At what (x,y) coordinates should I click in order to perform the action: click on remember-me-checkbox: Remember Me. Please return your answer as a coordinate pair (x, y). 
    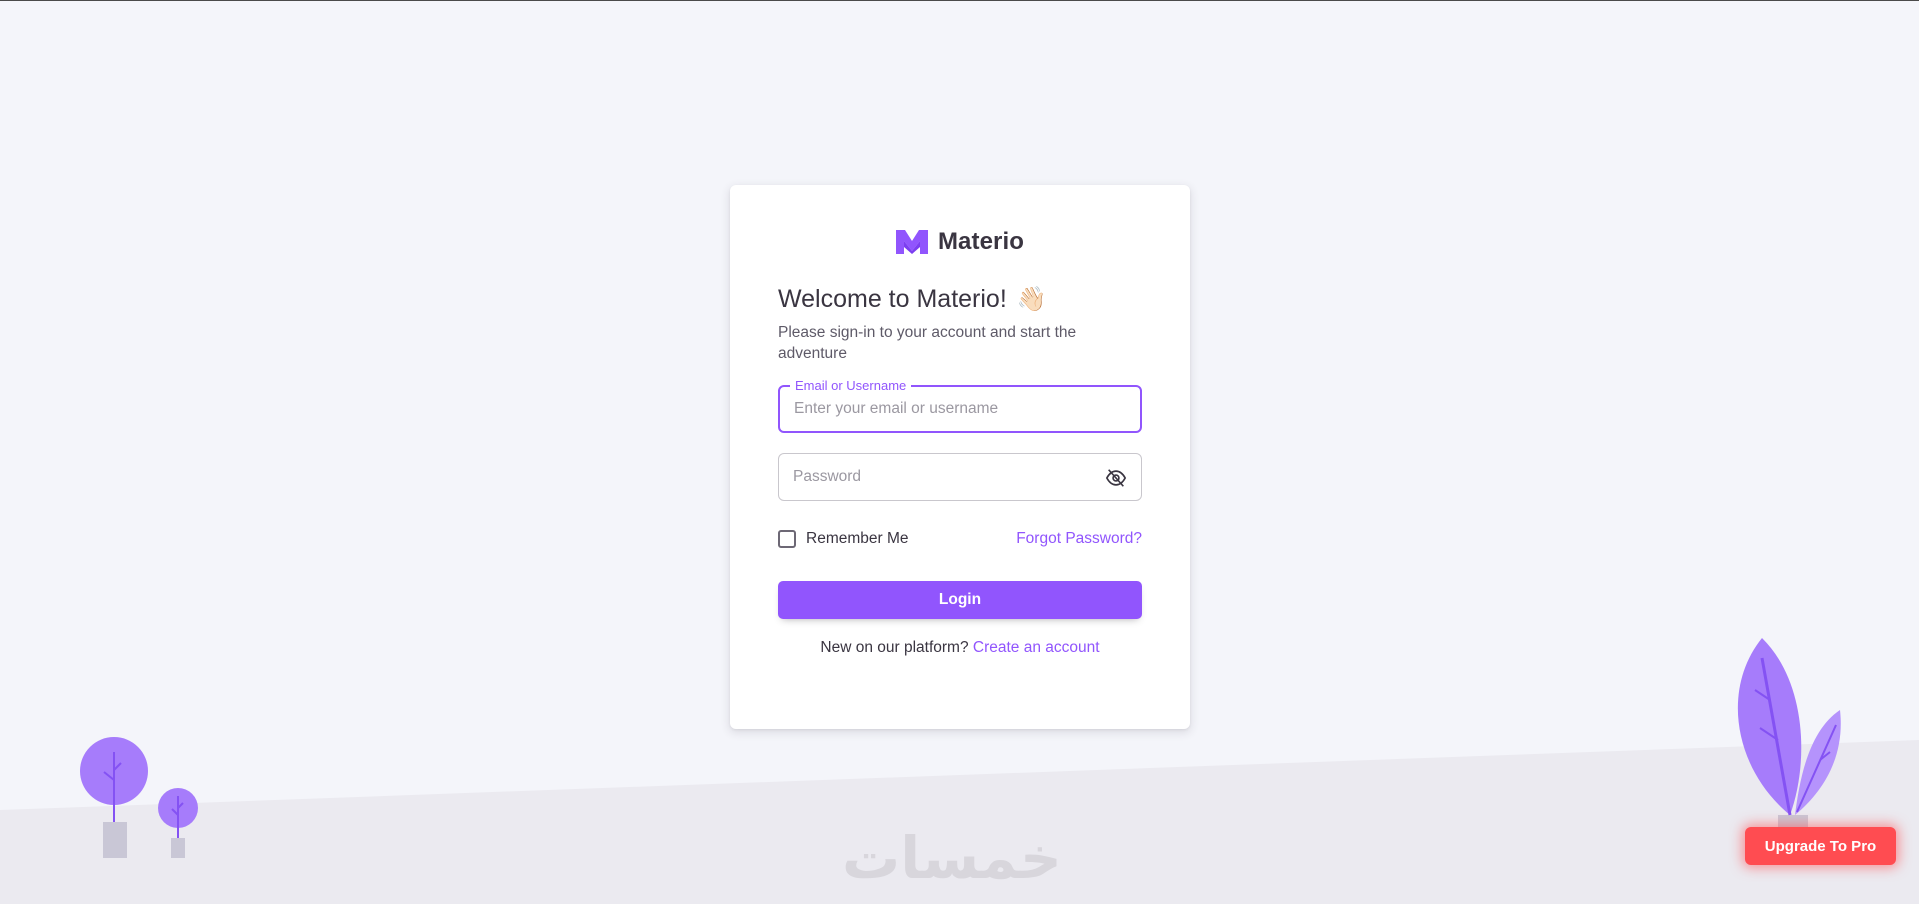
    Looking at the image, I should click on (843, 539).